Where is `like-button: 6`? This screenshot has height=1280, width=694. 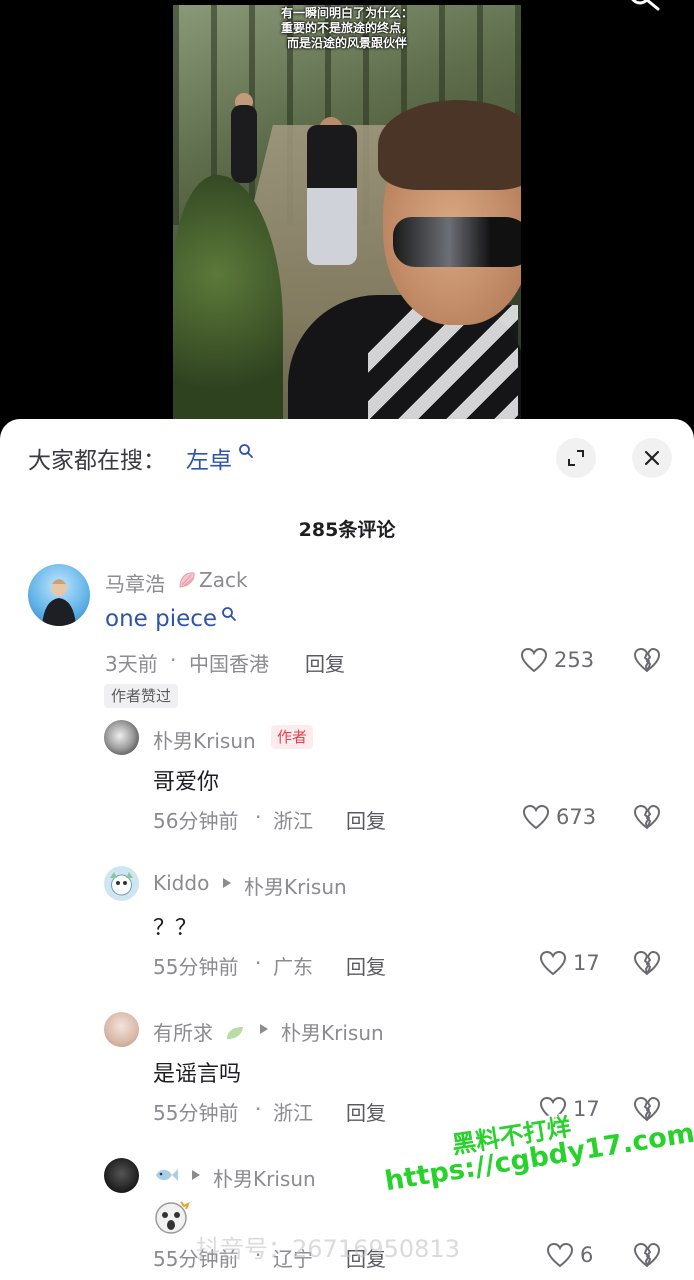 like-button: 6 is located at coordinates (569, 1255).